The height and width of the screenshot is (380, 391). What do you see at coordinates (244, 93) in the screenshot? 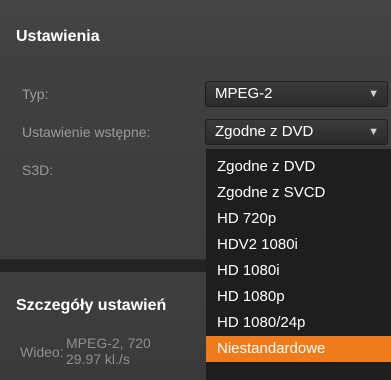
I see `type-select-value: MPEG-2` at bounding box center [244, 93].